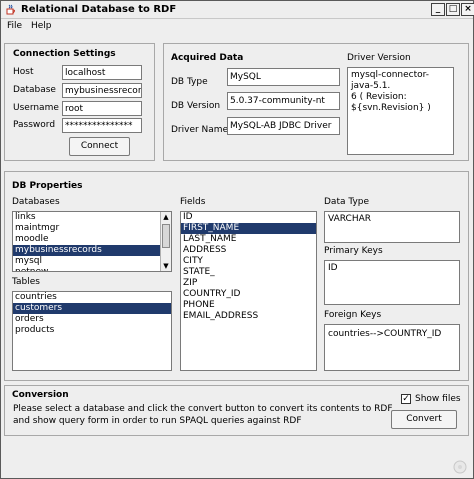  What do you see at coordinates (102, 72) in the screenshot?
I see `host-input: localhost` at bounding box center [102, 72].